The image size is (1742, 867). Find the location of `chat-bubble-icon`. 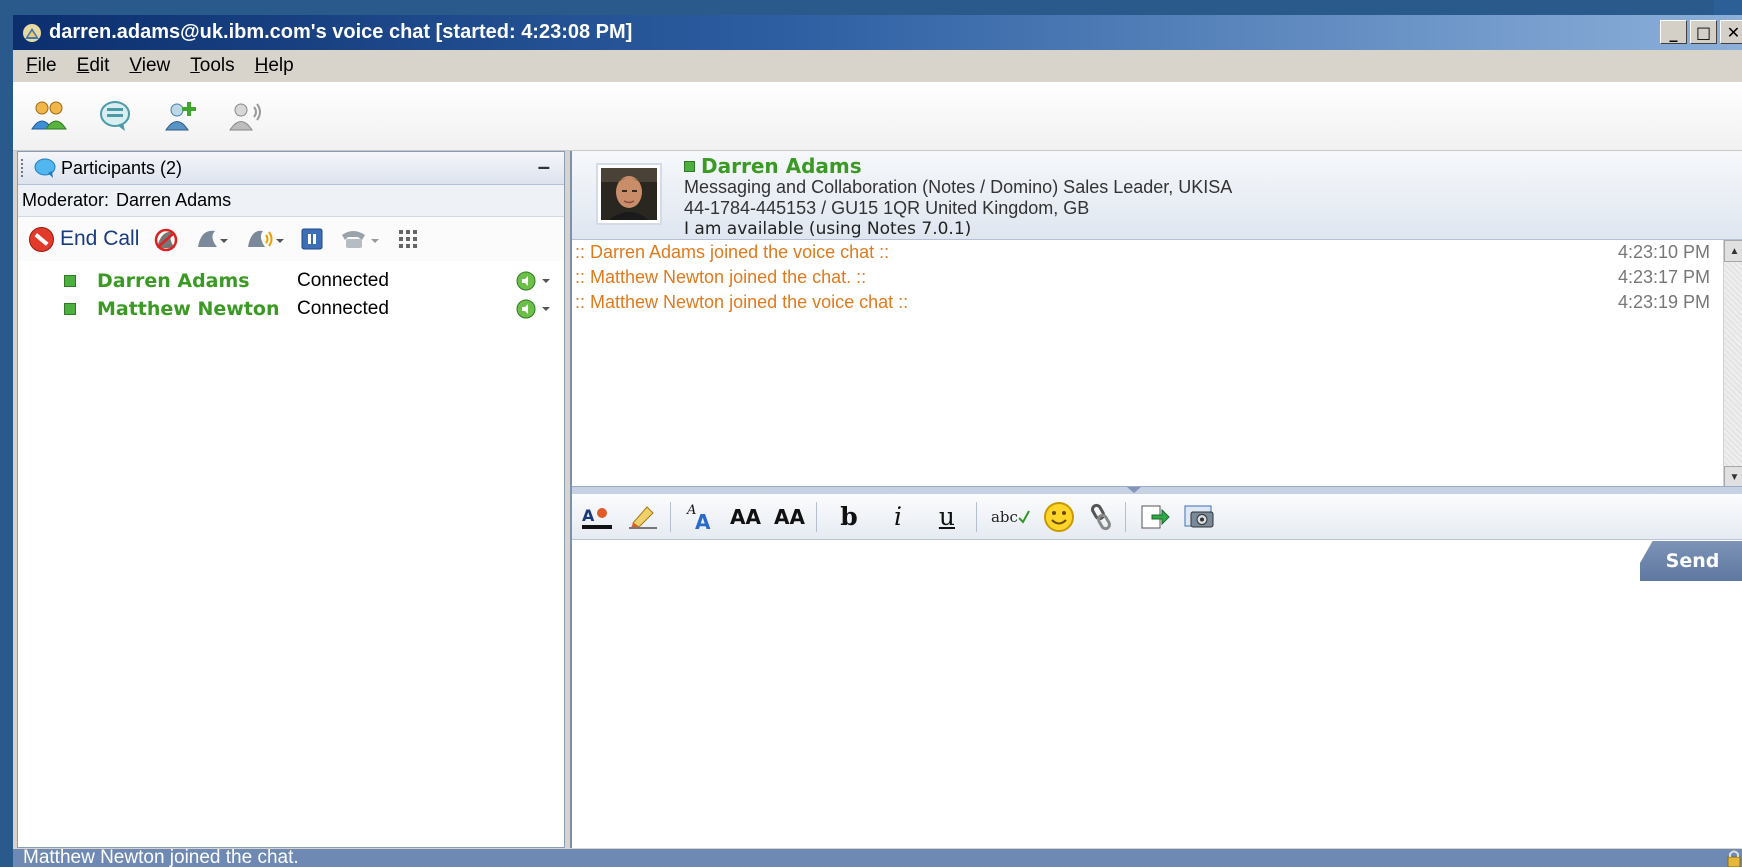

chat-bubble-icon is located at coordinates (45, 168).